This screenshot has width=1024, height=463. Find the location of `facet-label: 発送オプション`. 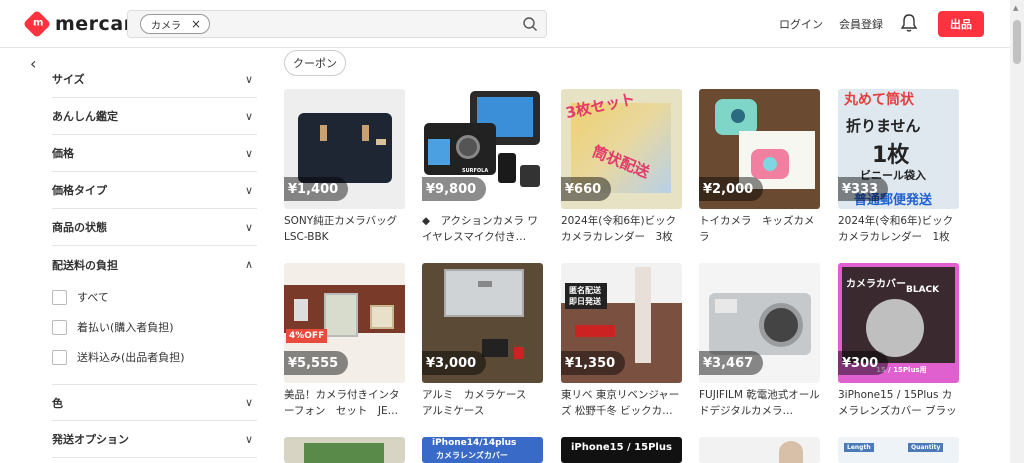

facet-label: 発送オプション is located at coordinates (90, 439).